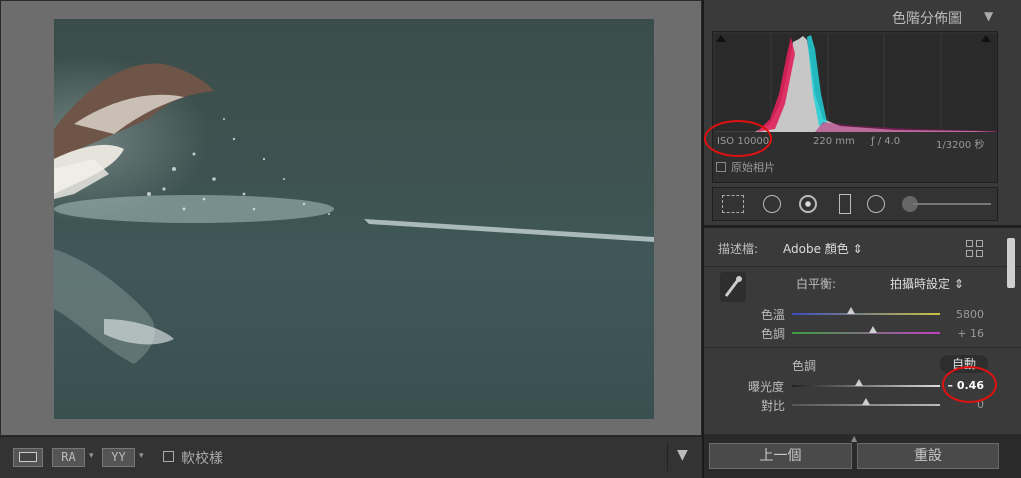 The width and height of the screenshot is (1021, 478). Describe the element at coordinates (780, 456) in the screenshot. I see `previous-button: 上一個` at that location.